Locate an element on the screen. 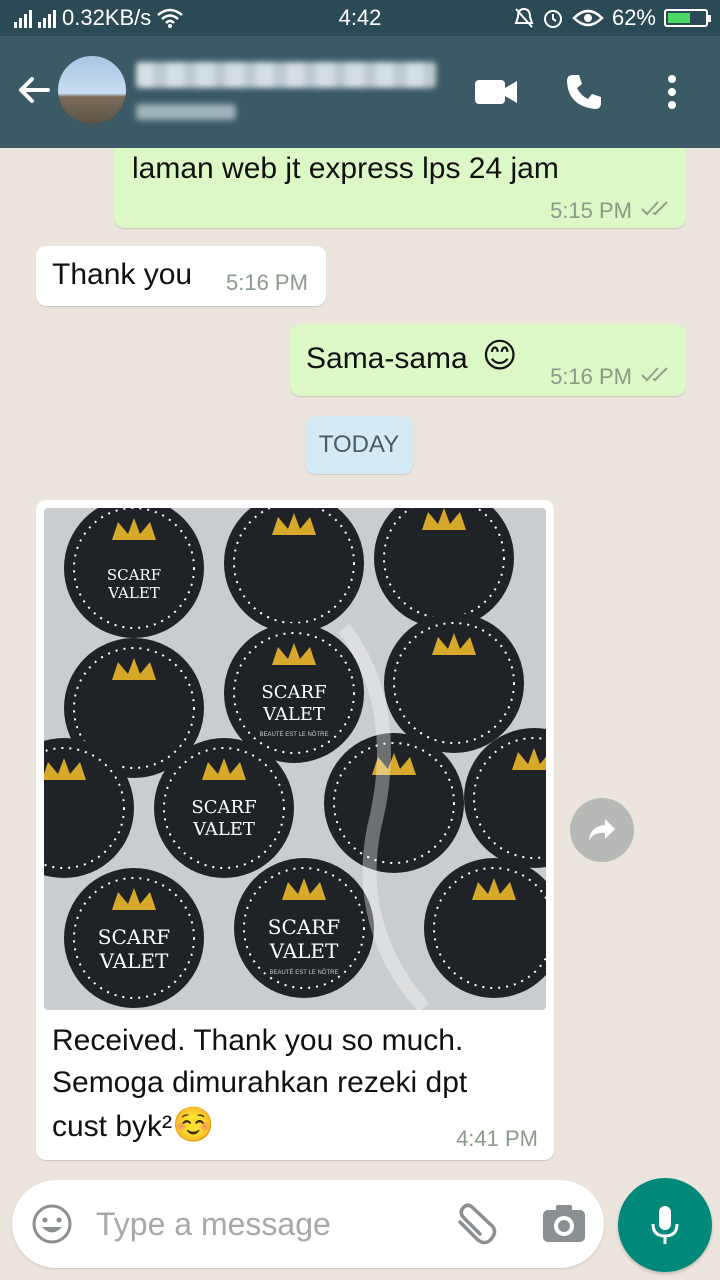 This screenshot has height=1280, width=720. message-outgoing: Sama-sama 😊 5:16 PM is located at coordinates (488, 360).